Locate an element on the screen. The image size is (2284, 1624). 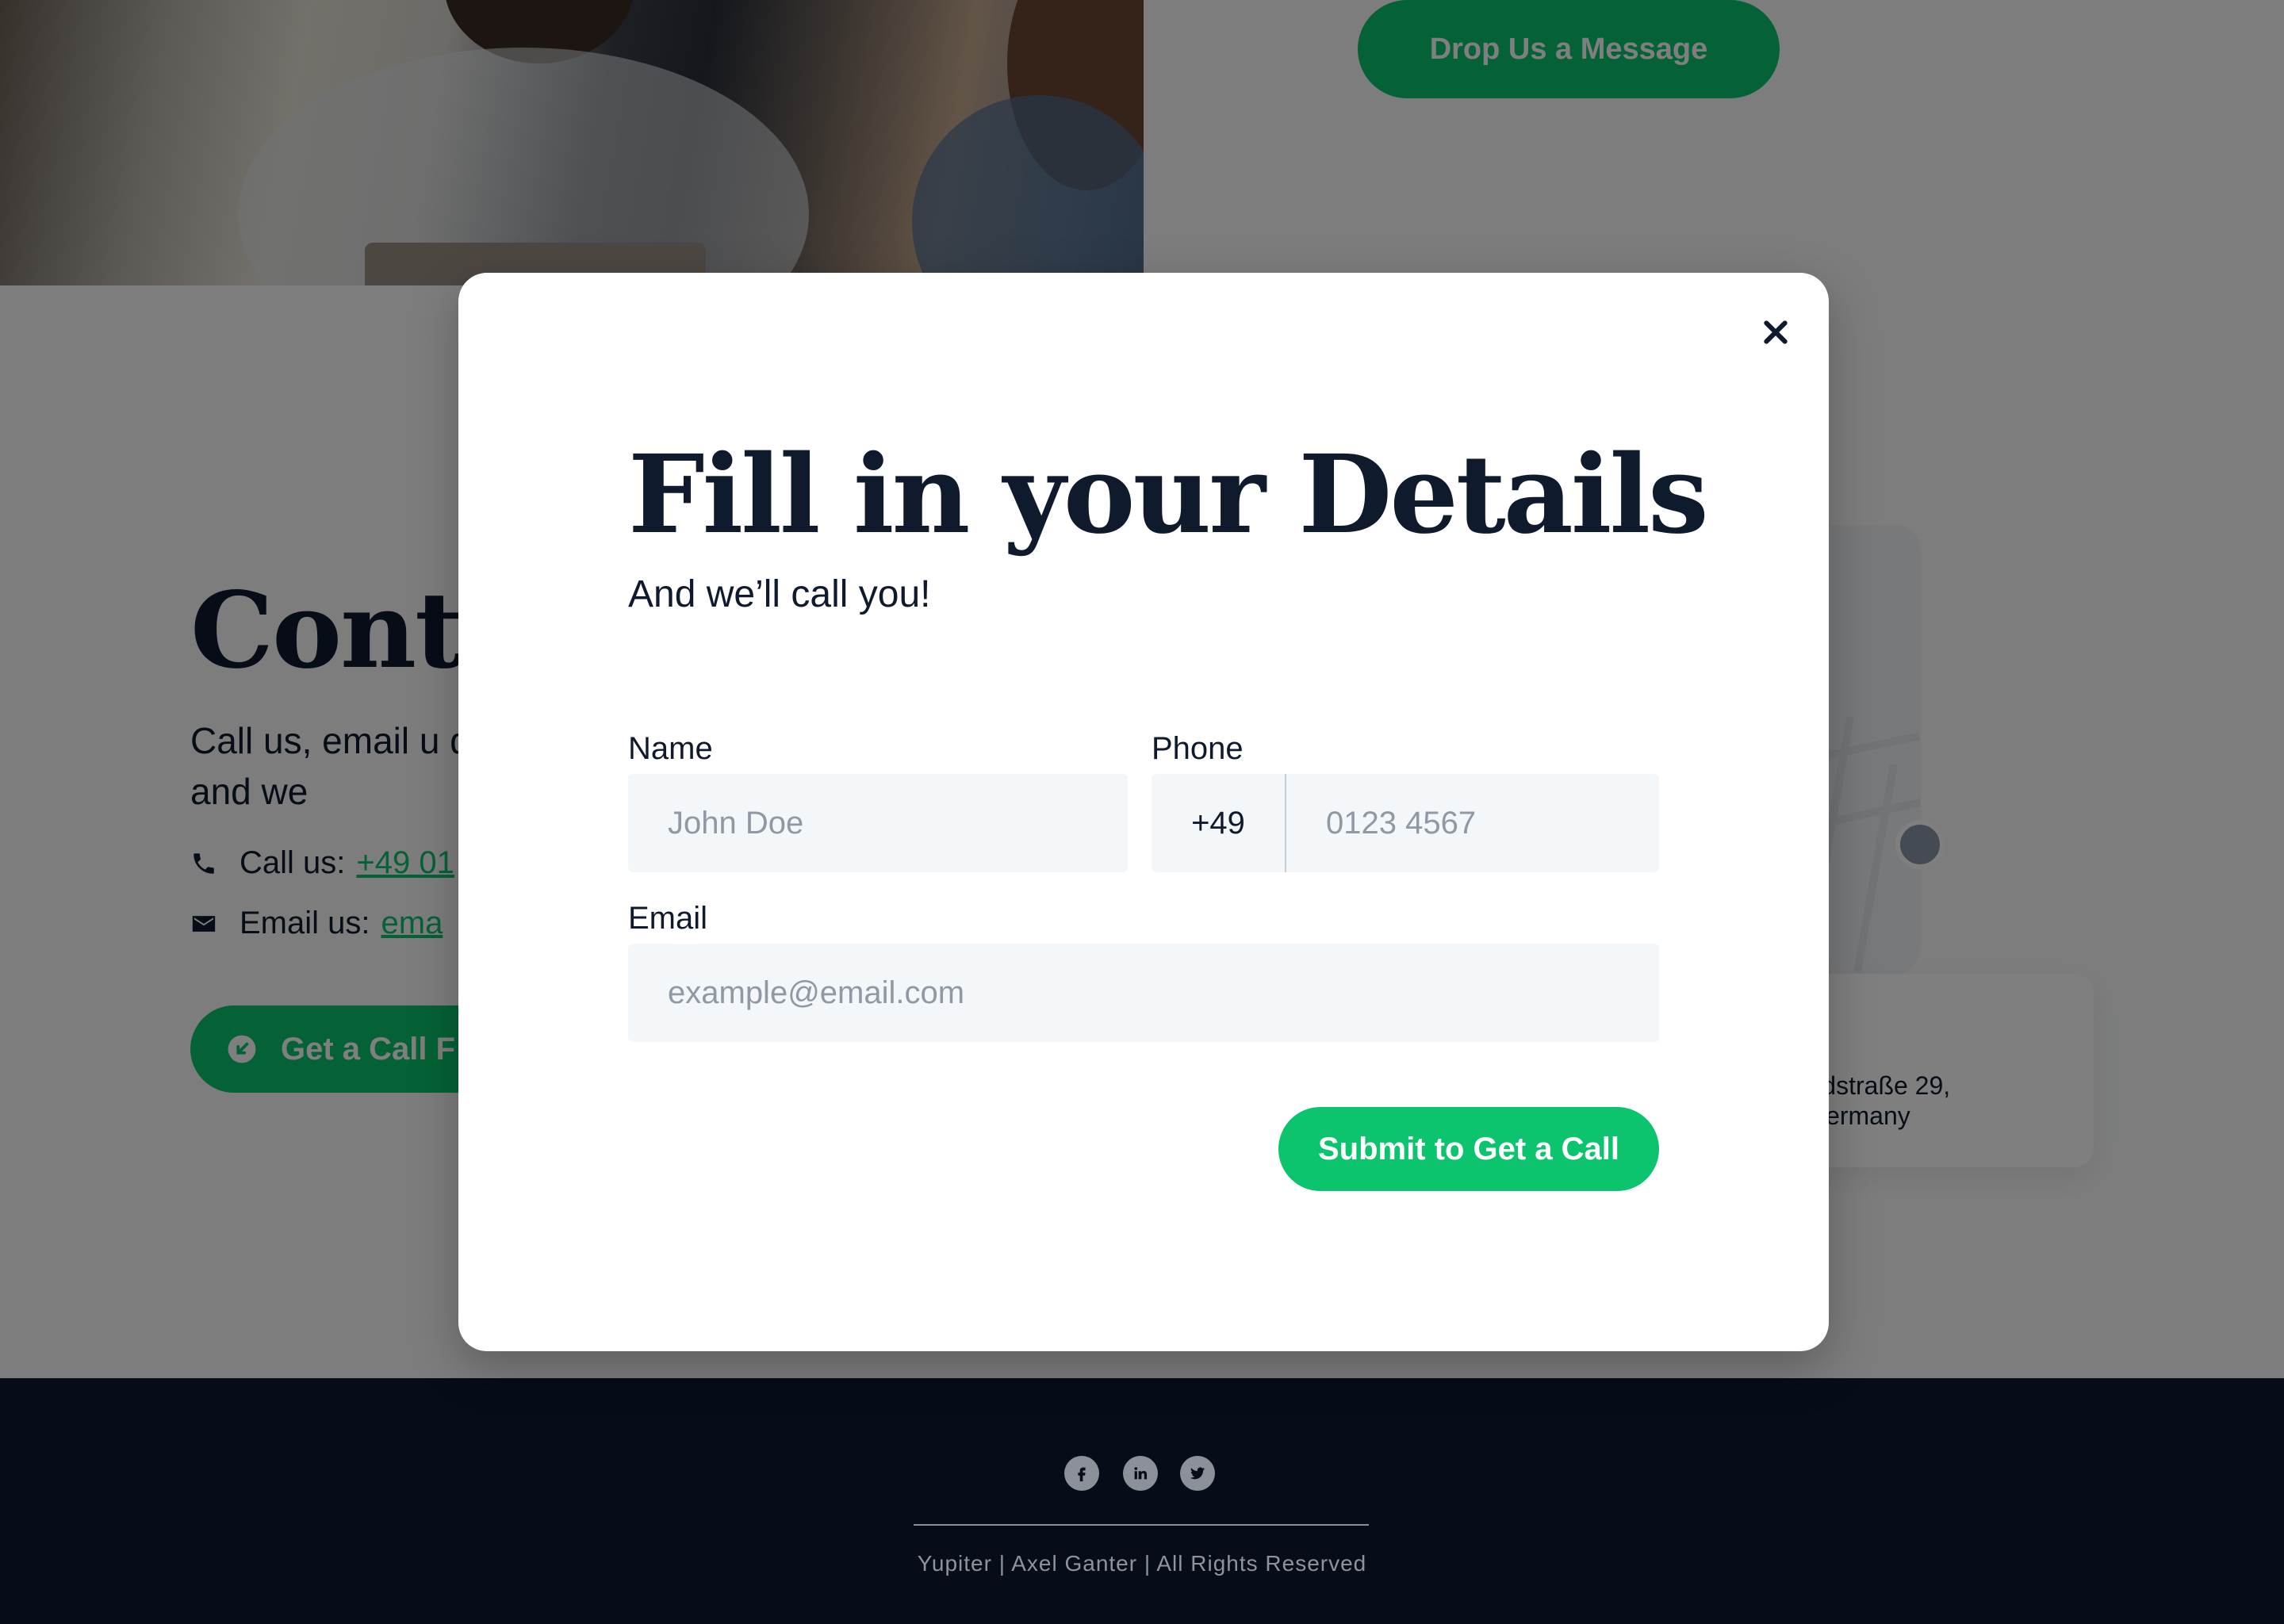
name-label: Name is located at coordinates (670, 748).